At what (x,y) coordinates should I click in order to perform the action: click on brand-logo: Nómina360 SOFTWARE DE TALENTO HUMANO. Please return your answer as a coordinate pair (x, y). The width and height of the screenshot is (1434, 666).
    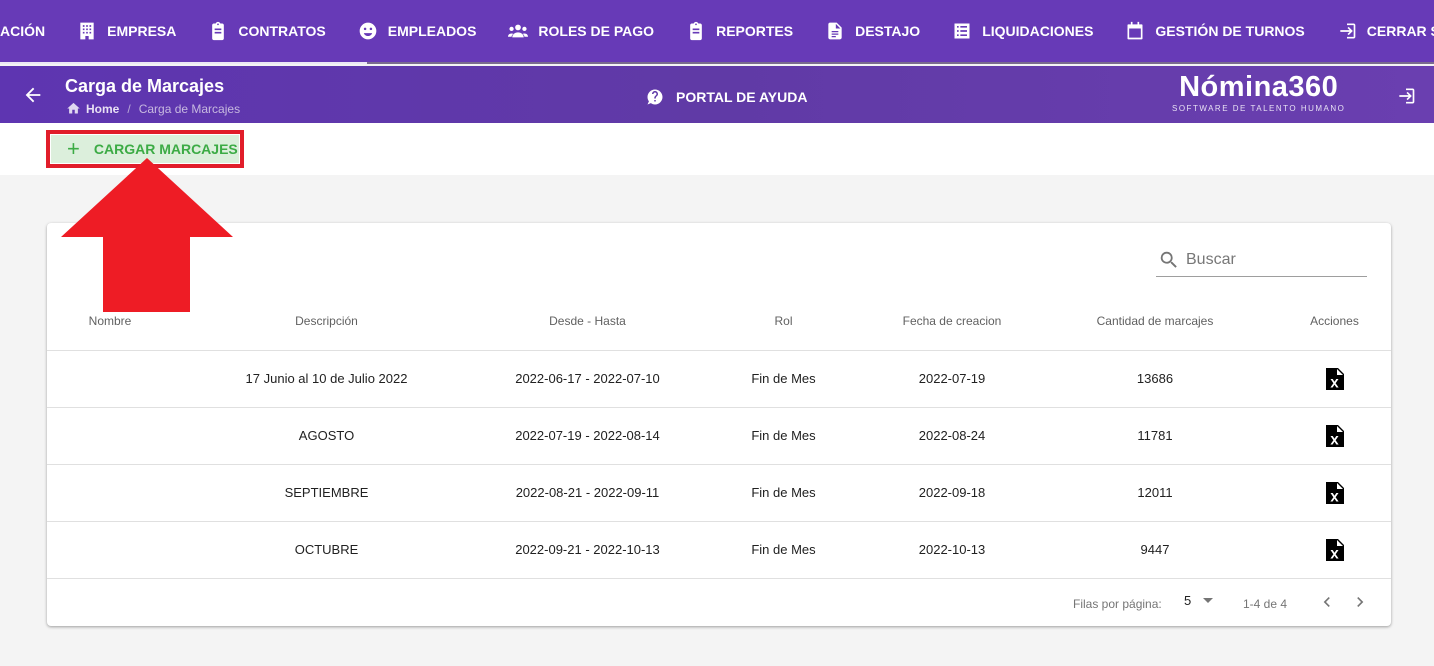
    Looking at the image, I should click on (1258, 92).